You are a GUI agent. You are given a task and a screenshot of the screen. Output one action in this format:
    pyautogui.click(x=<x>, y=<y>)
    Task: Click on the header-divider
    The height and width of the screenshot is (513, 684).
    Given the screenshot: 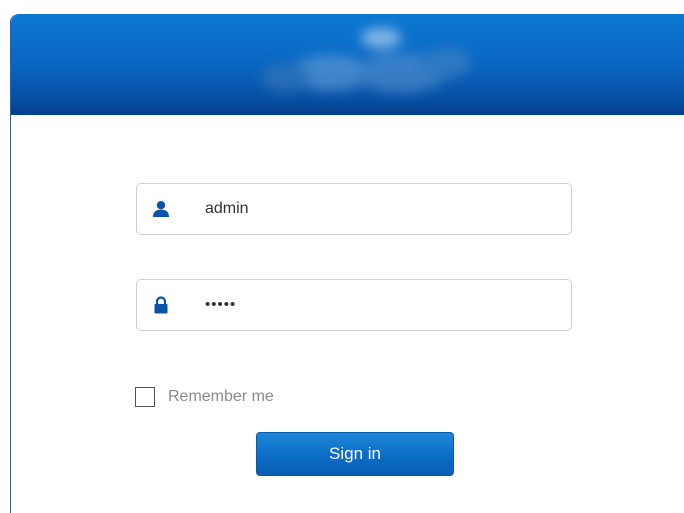 What is the action you would take?
    pyautogui.click(x=347, y=114)
    